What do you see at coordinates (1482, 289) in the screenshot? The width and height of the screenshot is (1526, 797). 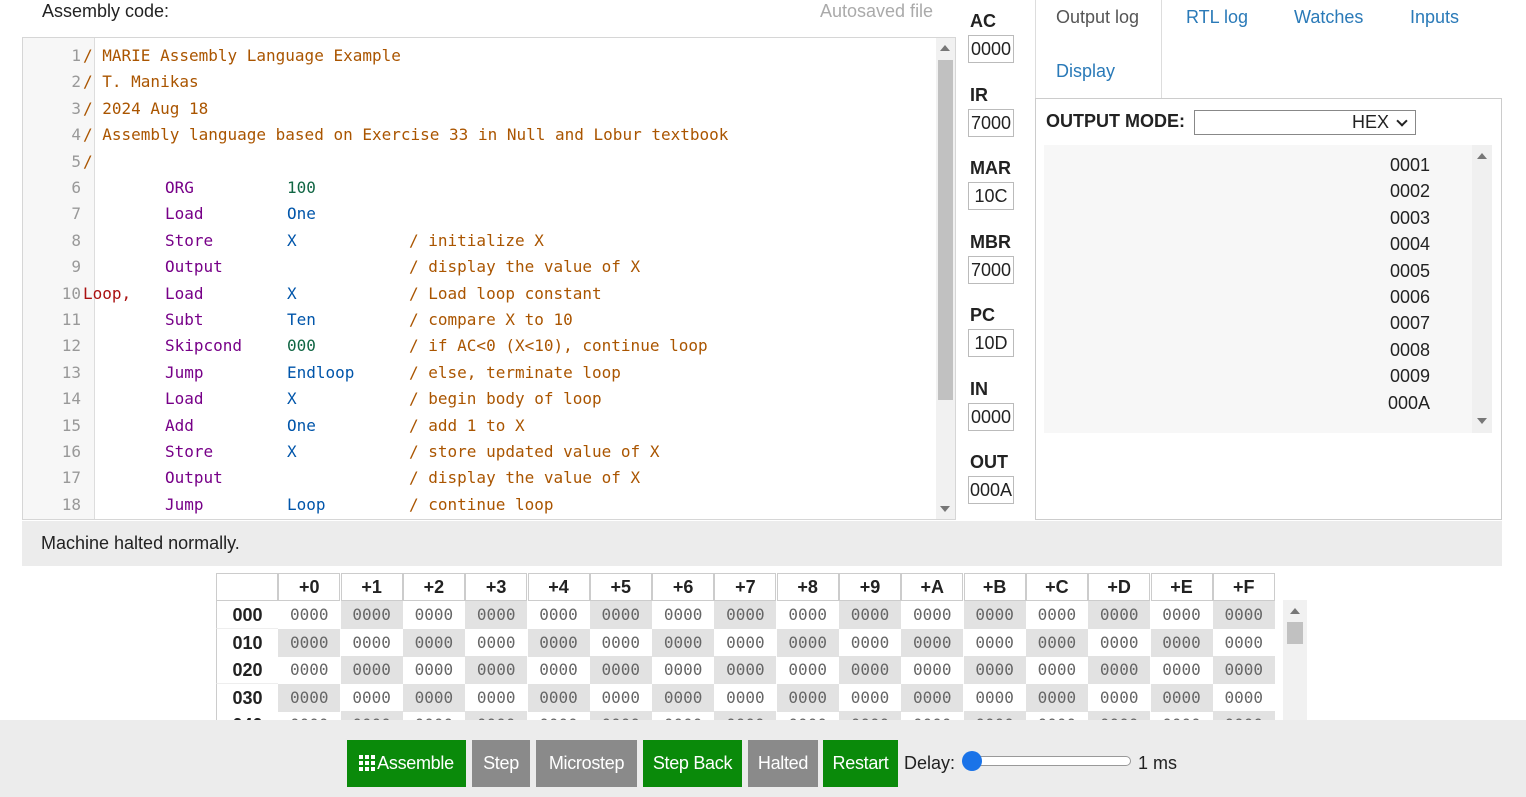 I see `output-scrollbar` at bounding box center [1482, 289].